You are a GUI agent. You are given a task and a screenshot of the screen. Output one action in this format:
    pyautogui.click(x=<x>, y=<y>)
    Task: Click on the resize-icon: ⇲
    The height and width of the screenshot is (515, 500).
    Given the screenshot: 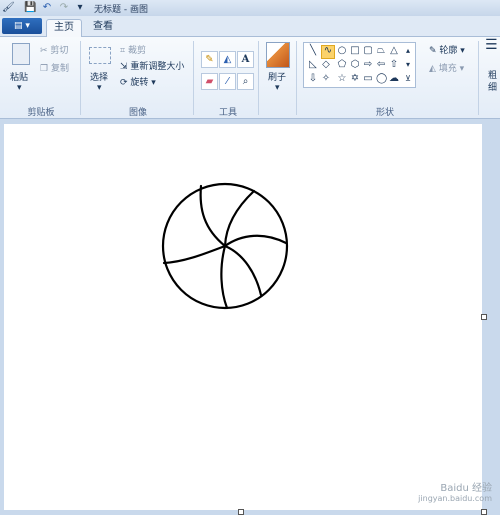 What is the action you would take?
    pyautogui.click(x=124, y=67)
    